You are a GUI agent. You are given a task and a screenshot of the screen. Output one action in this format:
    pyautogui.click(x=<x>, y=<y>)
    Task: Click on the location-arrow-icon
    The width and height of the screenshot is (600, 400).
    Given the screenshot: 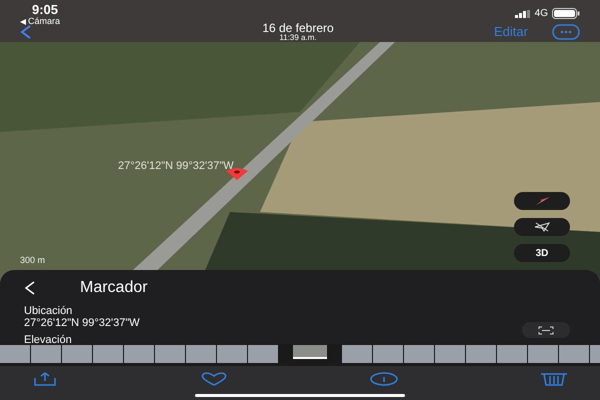 What is the action you would take?
    pyautogui.click(x=542, y=227)
    